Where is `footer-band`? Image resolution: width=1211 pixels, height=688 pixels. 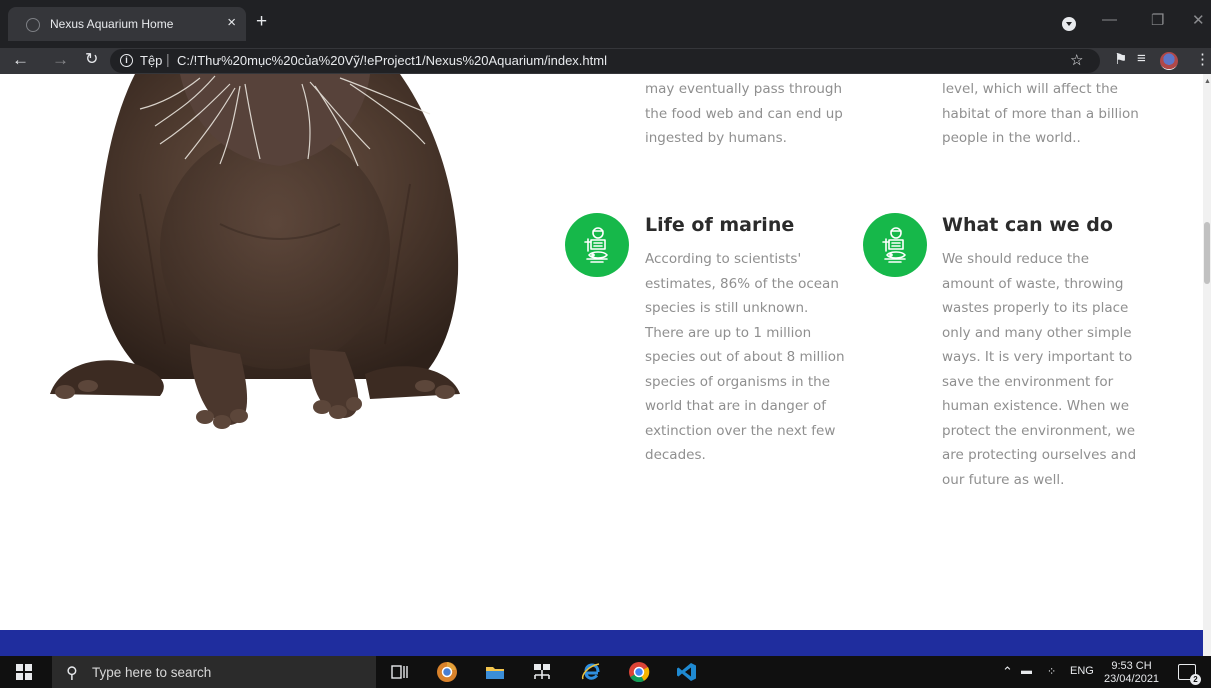
footer-band is located at coordinates (601, 643).